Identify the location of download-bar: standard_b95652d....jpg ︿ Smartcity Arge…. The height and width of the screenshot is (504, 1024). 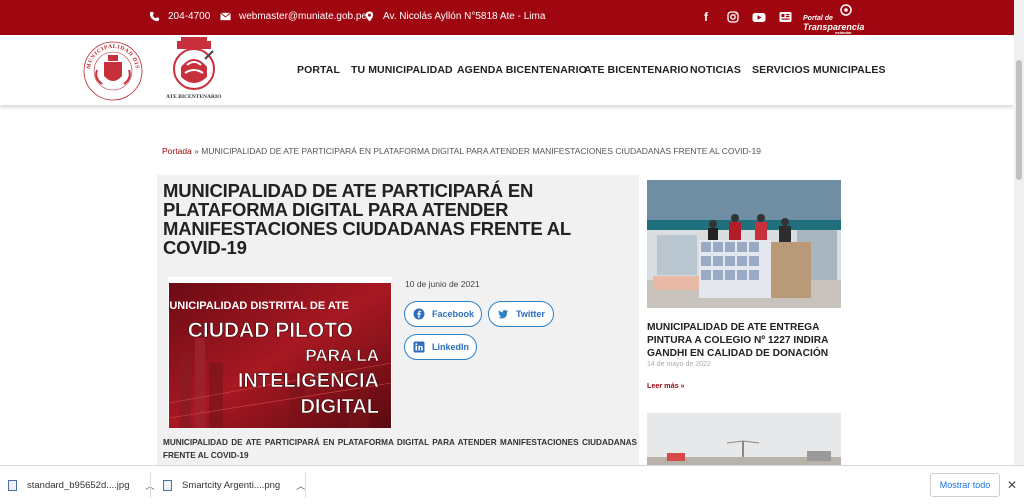
(512, 484).